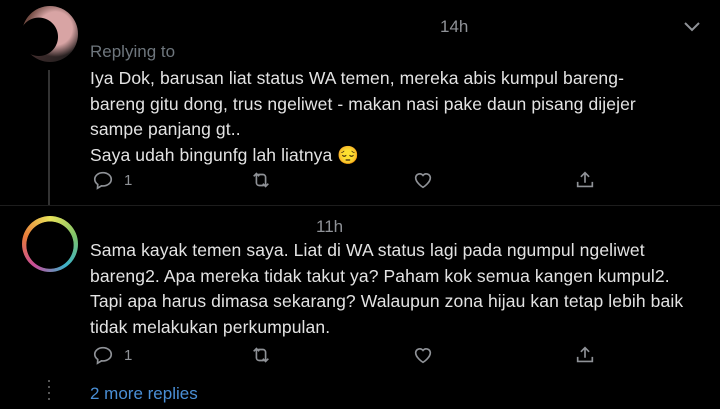 Image resolution: width=720 pixels, height=409 pixels. I want to click on more-chevron-icon, so click(692, 26).